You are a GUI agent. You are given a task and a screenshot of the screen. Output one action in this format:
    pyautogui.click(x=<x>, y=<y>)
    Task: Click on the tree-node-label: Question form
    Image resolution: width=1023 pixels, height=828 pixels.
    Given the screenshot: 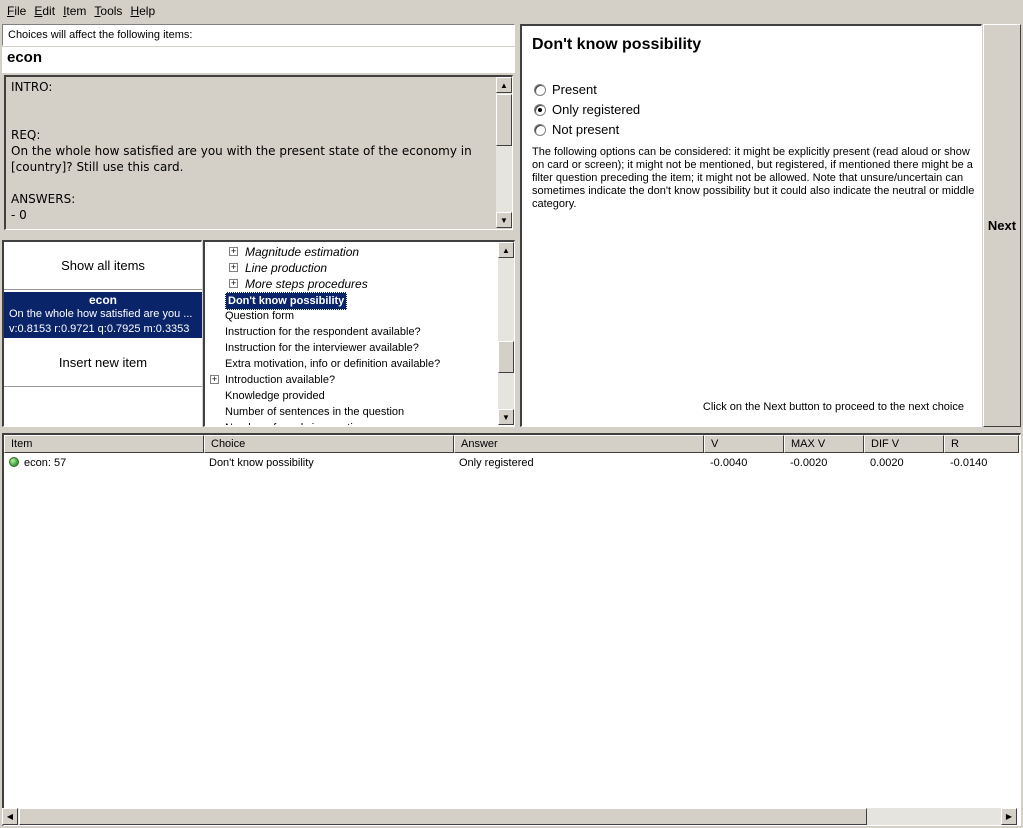 What is the action you would take?
    pyautogui.click(x=260, y=316)
    